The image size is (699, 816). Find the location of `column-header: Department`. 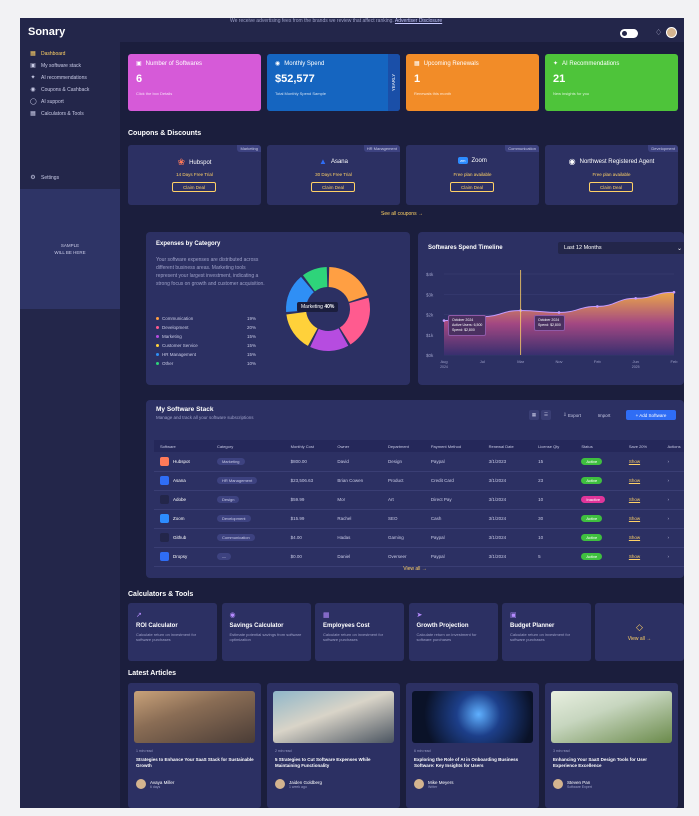

column-header: Department is located at coordinates (403, 446).